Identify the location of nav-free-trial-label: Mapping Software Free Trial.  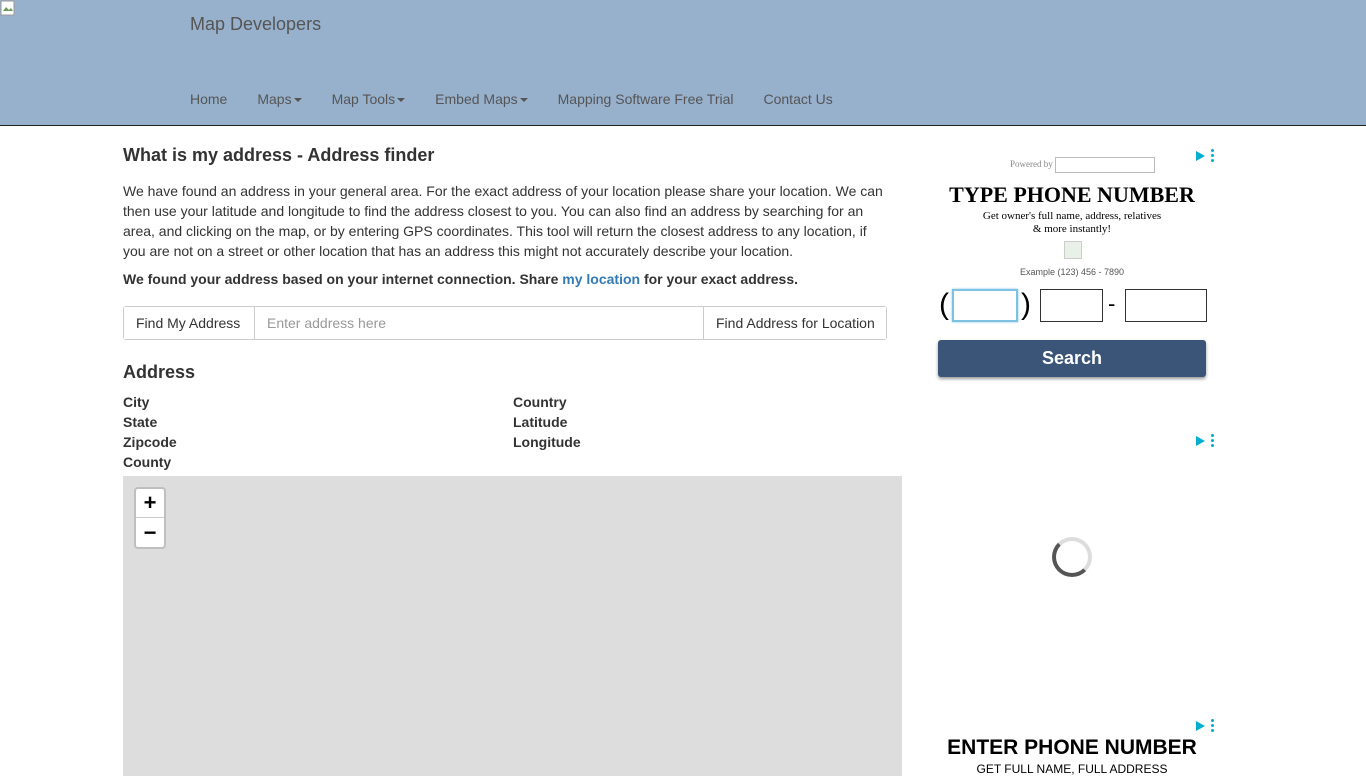
(645, 99).